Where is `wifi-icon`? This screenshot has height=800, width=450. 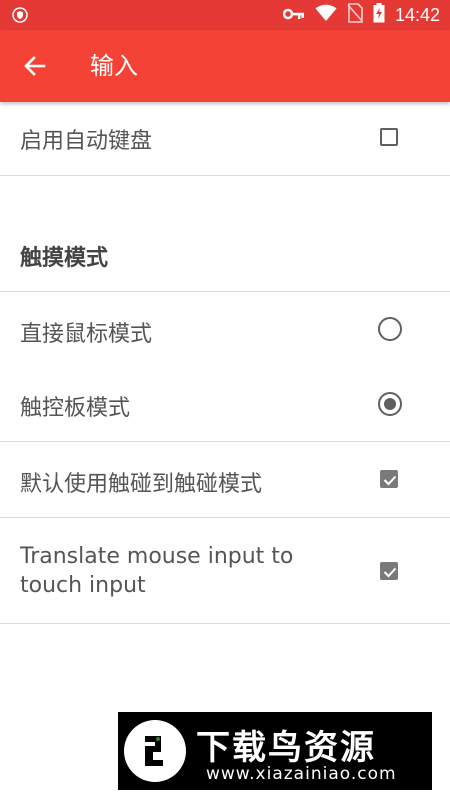 wifi-icon is located at coordinates (326, 15).